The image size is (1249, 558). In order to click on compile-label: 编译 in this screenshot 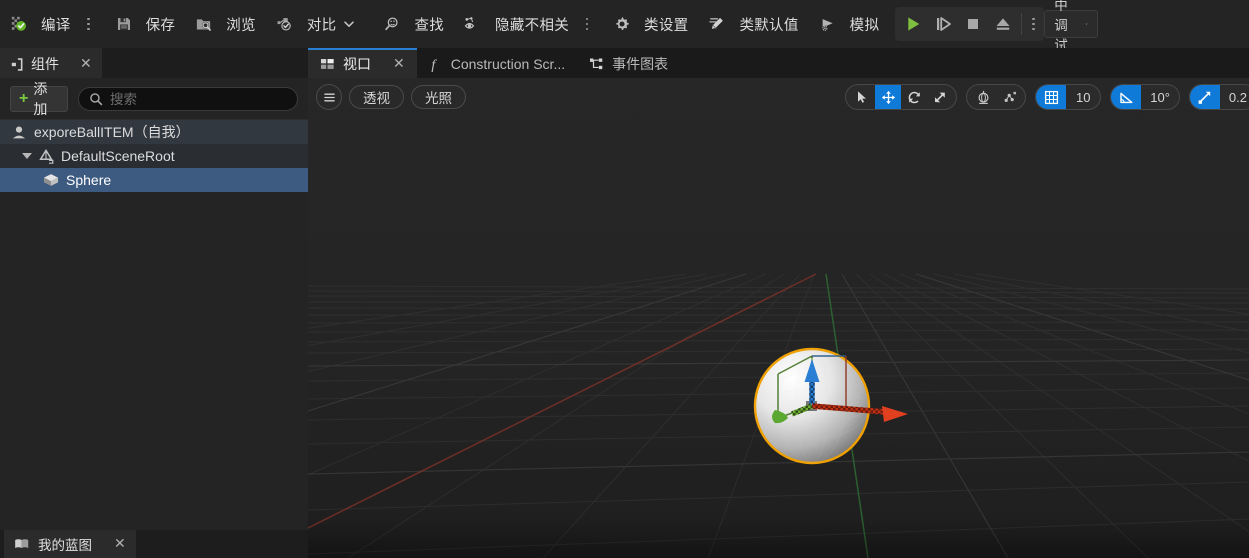, I will do `click(56, 25)`.